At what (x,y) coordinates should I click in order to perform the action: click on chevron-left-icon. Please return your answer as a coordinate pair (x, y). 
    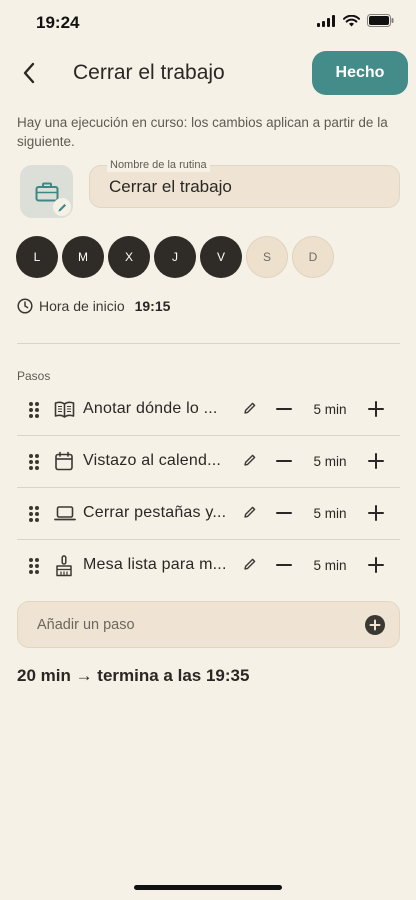
    Looking at the image, I should click on (29, 73).